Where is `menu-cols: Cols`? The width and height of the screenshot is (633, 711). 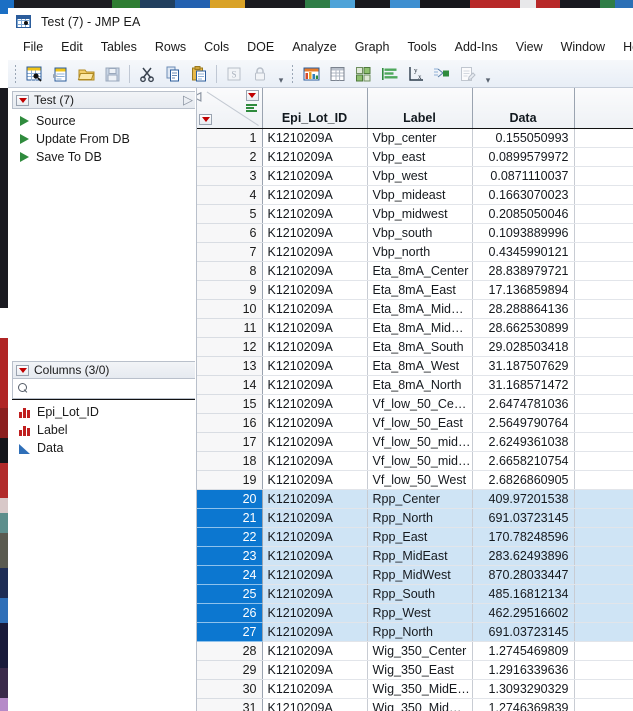 menu-cols: Cols is located at coordinates (216, 47).